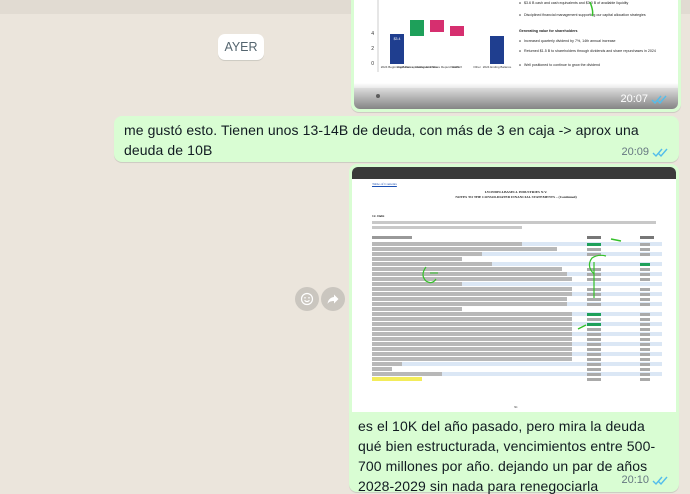 This screenshot has width=690, height=494. What do you see at coordinates (372, 64) in the screenshot?
I see `svg-text: 0` at bounding box center [372, 64].